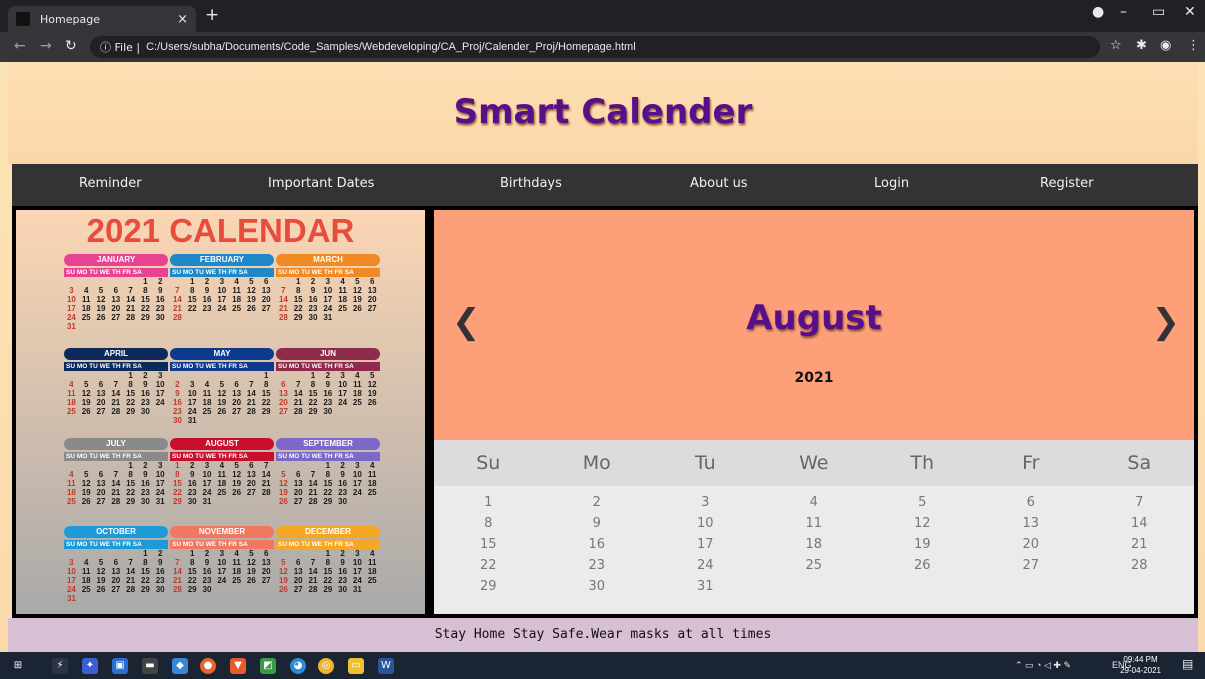  Describe the element at coordinates (177, 411) in the screenshot. I see `mini-date: 23` at that location.